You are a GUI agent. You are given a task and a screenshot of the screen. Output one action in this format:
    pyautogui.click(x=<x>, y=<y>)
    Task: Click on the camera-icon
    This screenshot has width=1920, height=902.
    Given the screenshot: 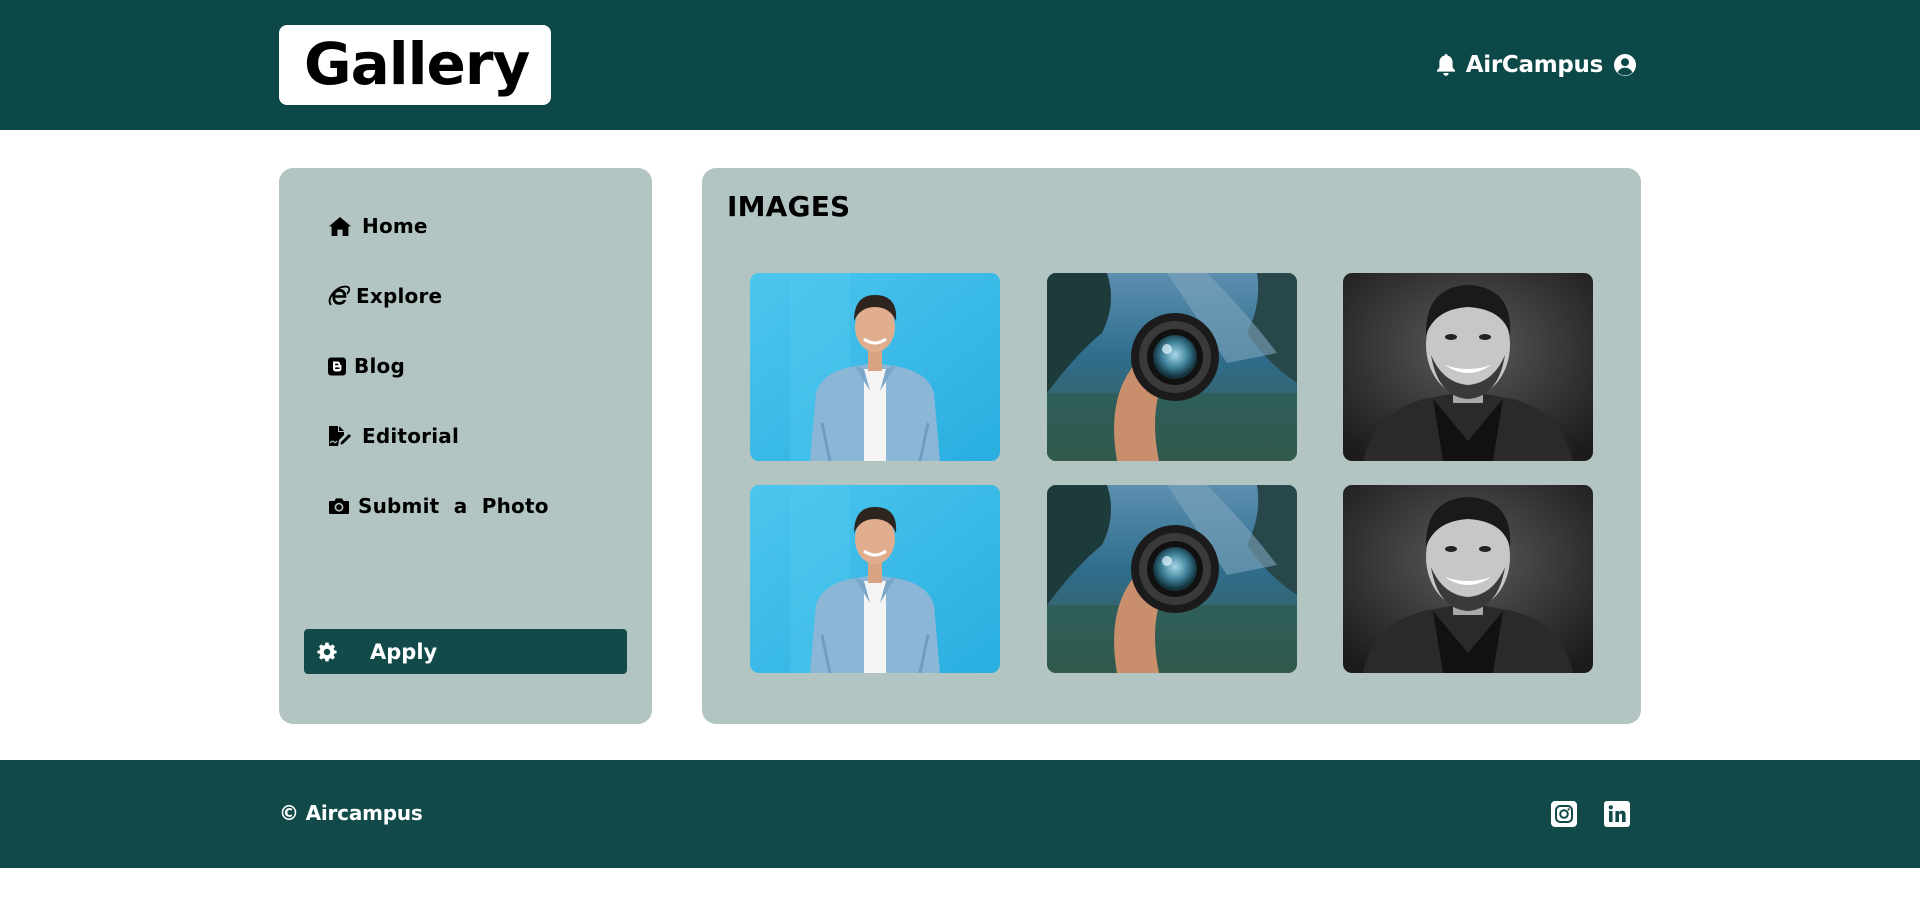 What is the action you would take?
    pyautogui.click(x=339, y=506)
    